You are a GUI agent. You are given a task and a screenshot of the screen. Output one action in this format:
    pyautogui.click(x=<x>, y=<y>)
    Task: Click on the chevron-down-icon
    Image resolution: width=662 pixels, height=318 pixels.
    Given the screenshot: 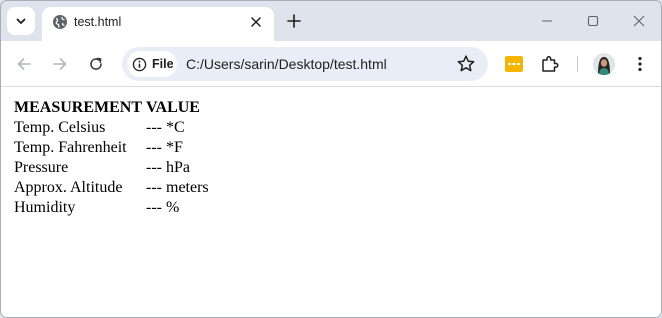 What is the action you would take?
    pyautogui.click(x=21, y=21)
    